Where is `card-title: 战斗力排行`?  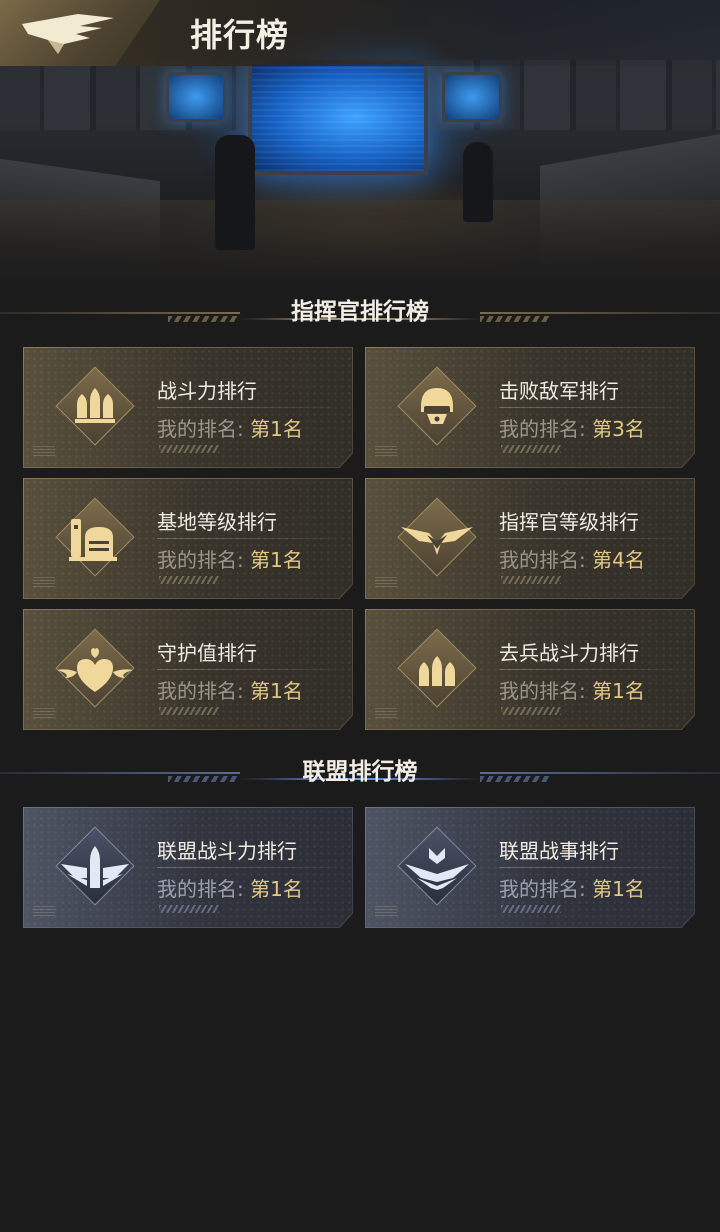 card-title: 战斗力排行 is located at coordinates (207, 391).